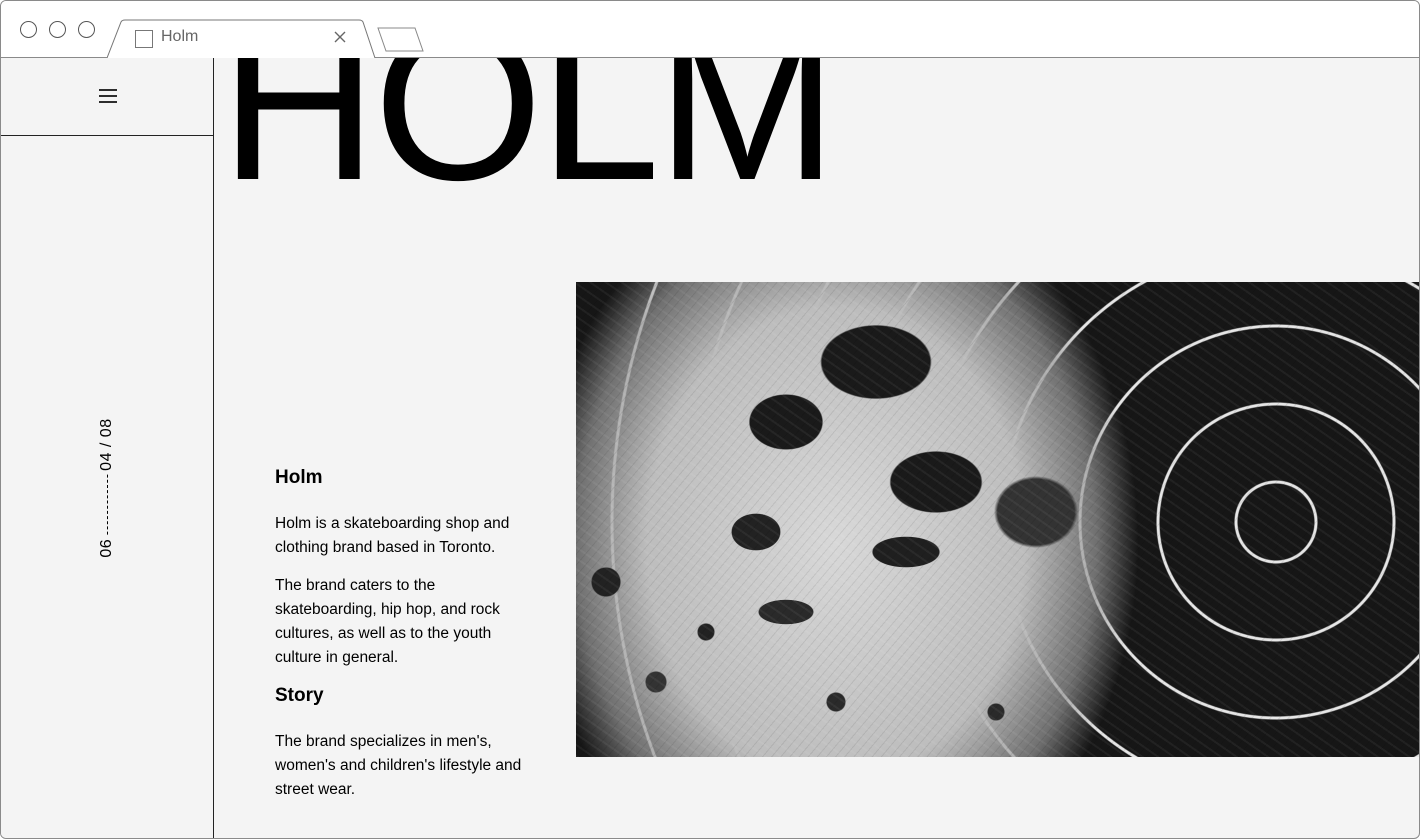 This screenshot has height=839, width=1420. Describe the element at coordinates (28, 29) in the screenshot. I see `window-close-control` at that location.